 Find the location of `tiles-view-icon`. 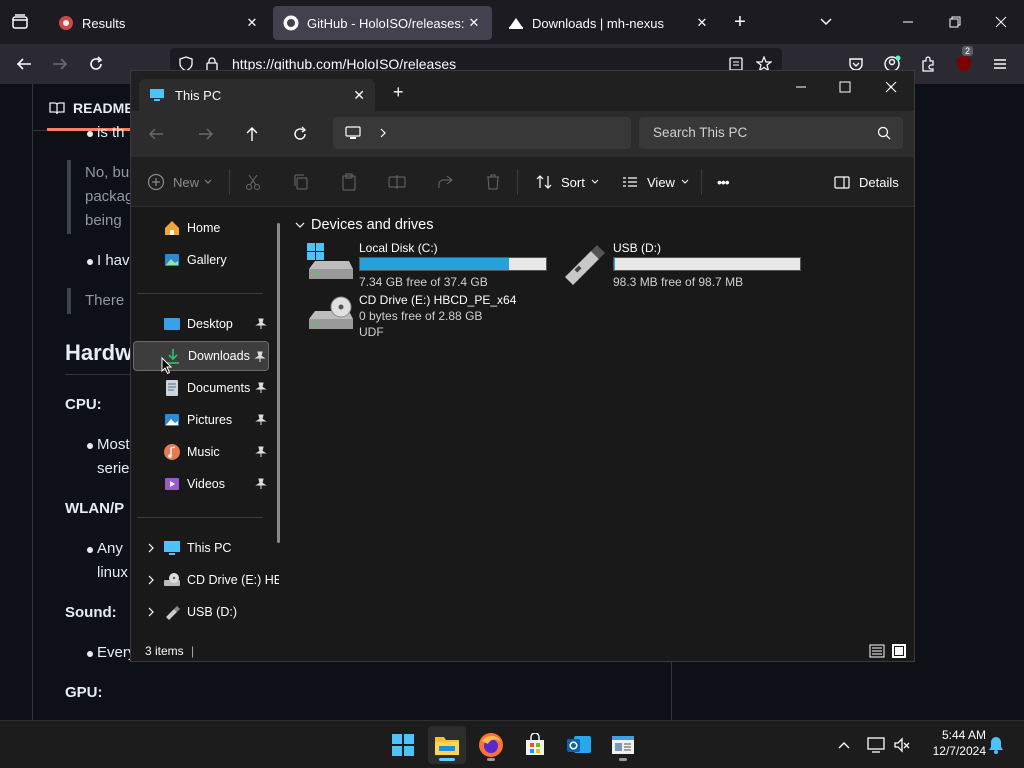

tiles-view-icon is located at coordinates (899, 651).